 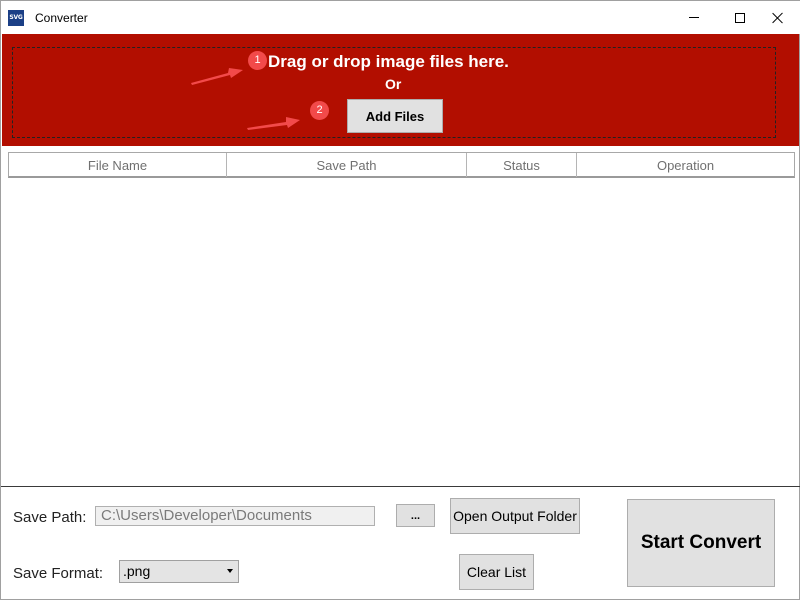 I want to click on open-output-folder-button: Open Output Folder, so click(x=515, y=516).